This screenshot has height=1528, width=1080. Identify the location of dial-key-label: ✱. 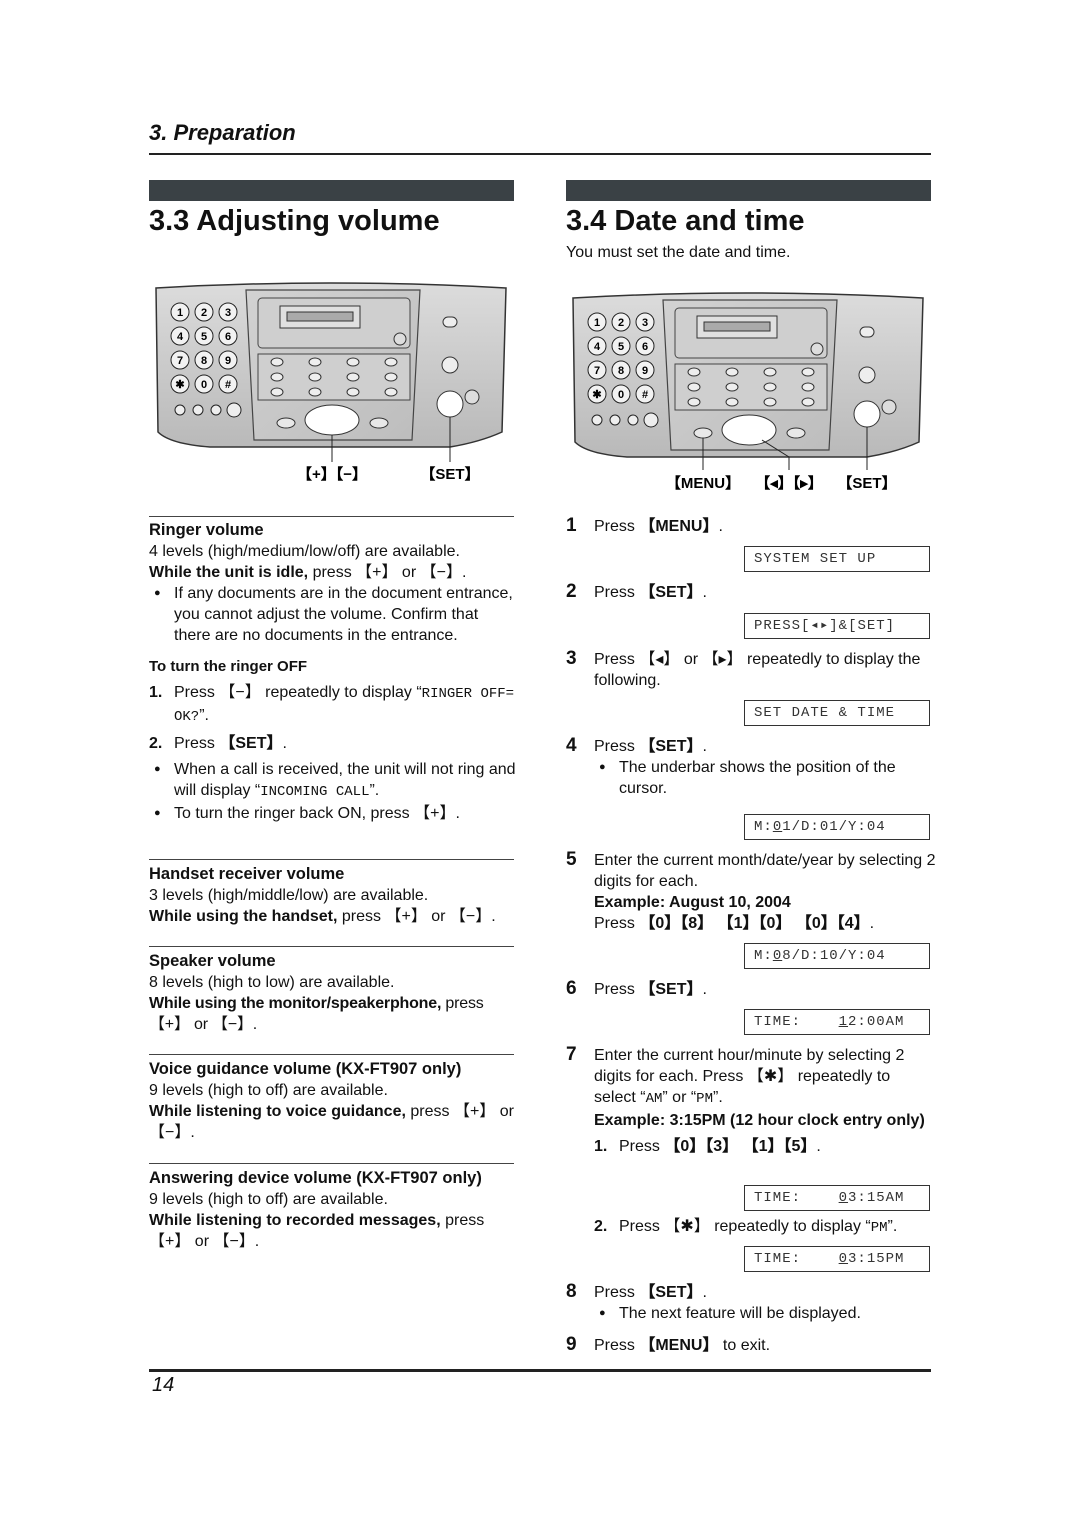
(596, 395).